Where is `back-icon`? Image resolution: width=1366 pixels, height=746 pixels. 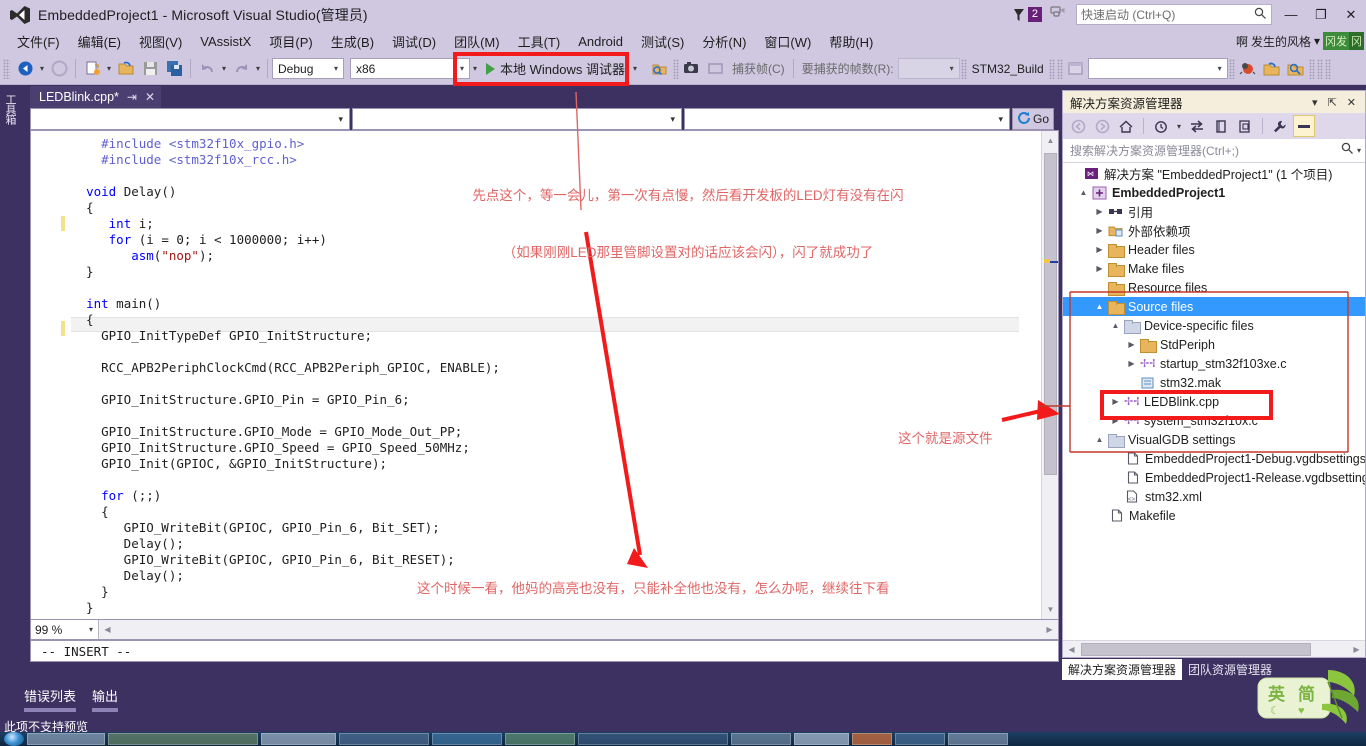
back-icon is located at coordinates (1078, 126).